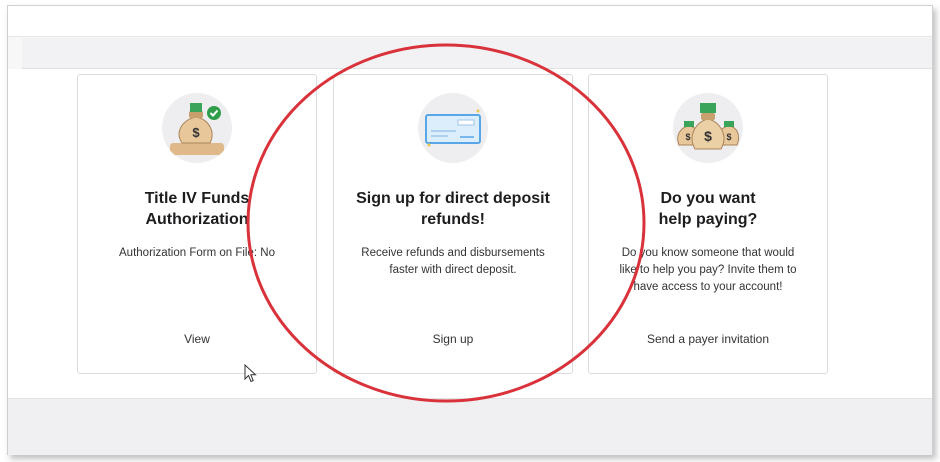 The image size is (940, 462). What do you see at coordinates (250, 373) in the screenshot?
I see `mouse-cursor-icon` at bounding box center [250, 373].